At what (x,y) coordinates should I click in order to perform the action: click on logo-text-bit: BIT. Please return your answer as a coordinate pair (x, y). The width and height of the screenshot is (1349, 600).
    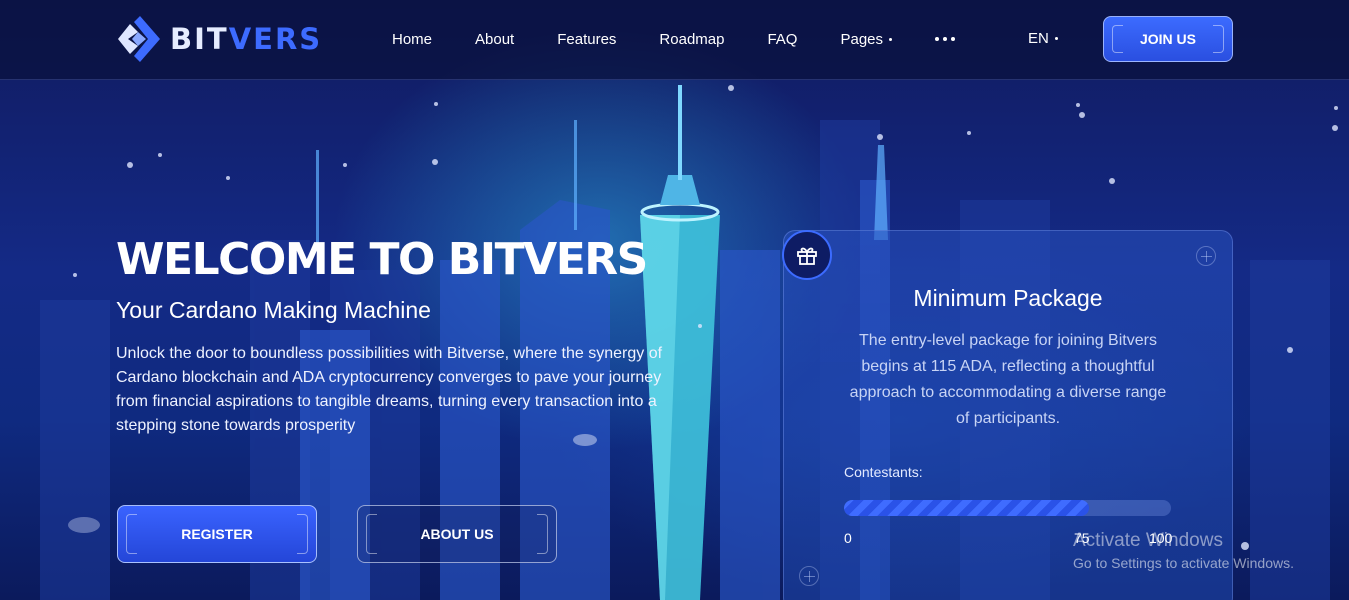
    Looking at the image, I should click on (199, 39).